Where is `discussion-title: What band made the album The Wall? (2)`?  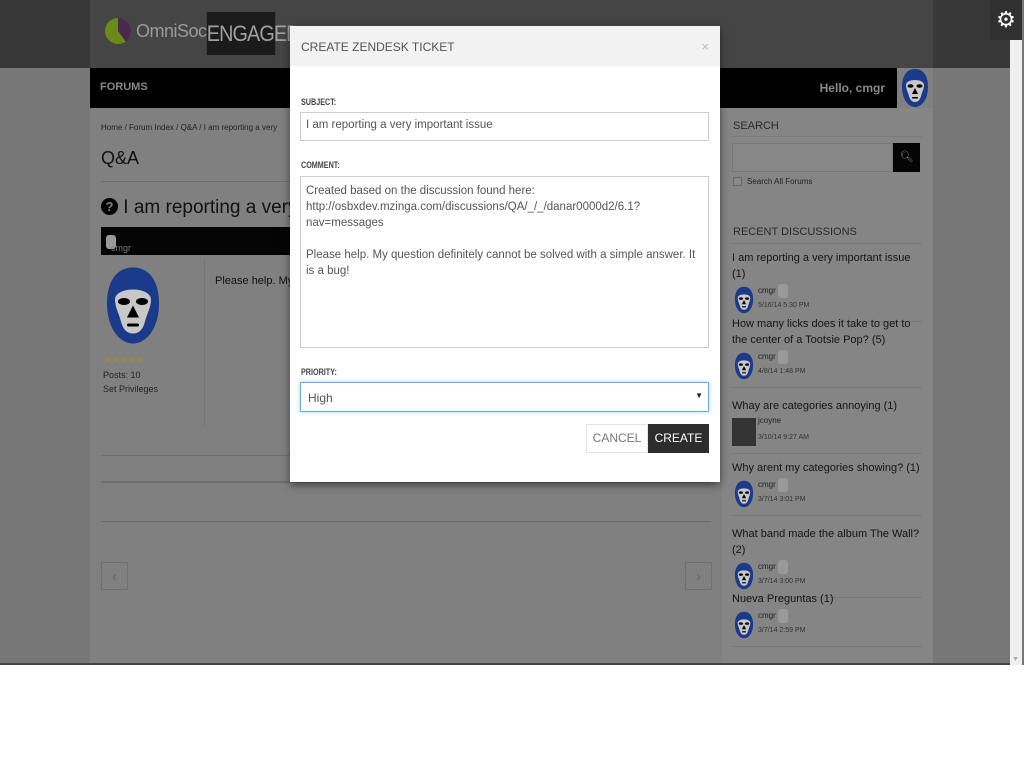
discussion-title: What band made the album The Wall? (2) is located at coordinates (827, 542).